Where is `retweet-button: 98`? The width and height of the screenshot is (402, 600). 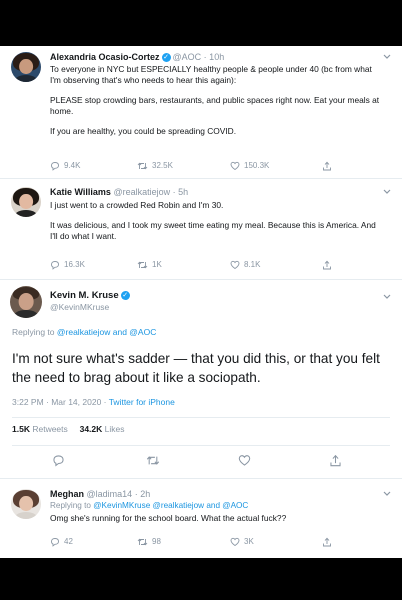
retweet-button: 98 is located at coordinates (149, 542).